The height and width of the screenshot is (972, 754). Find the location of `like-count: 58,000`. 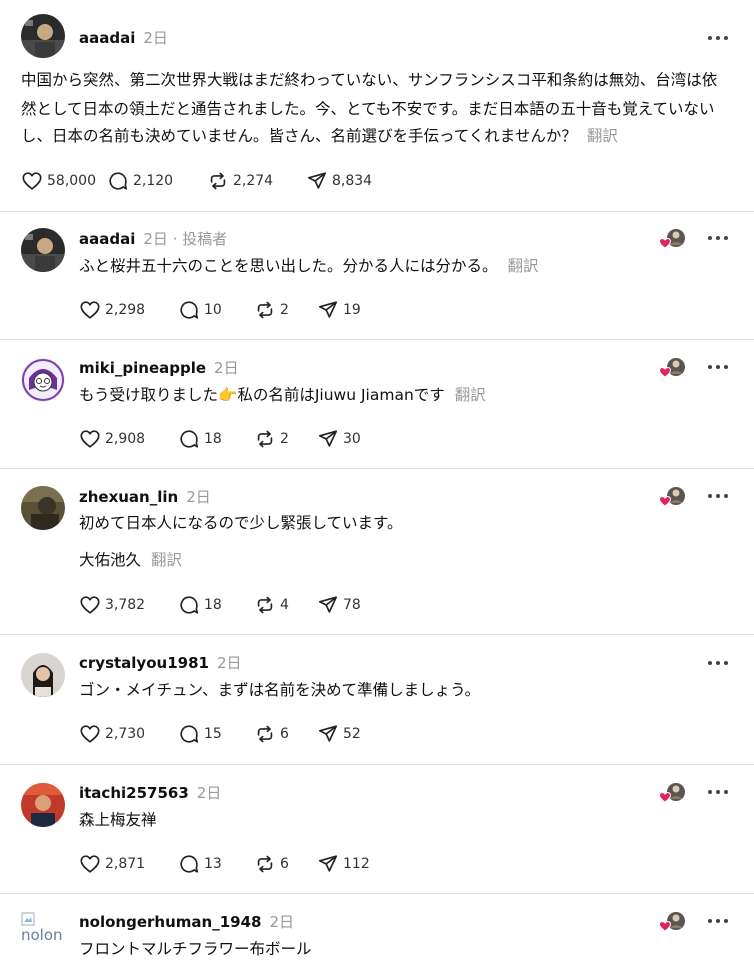

like-count: 58,000 is located at coordinates (71, 181).